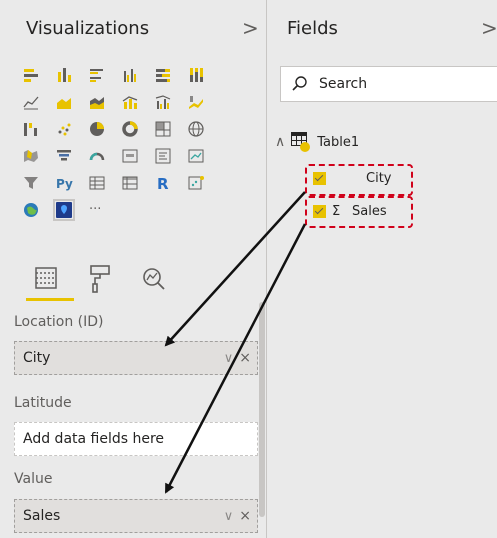 The image size is (497, 538). Describe the element at coordinates (64, 129) in the screenshot. I see `scatter-chart-icon` at that location.